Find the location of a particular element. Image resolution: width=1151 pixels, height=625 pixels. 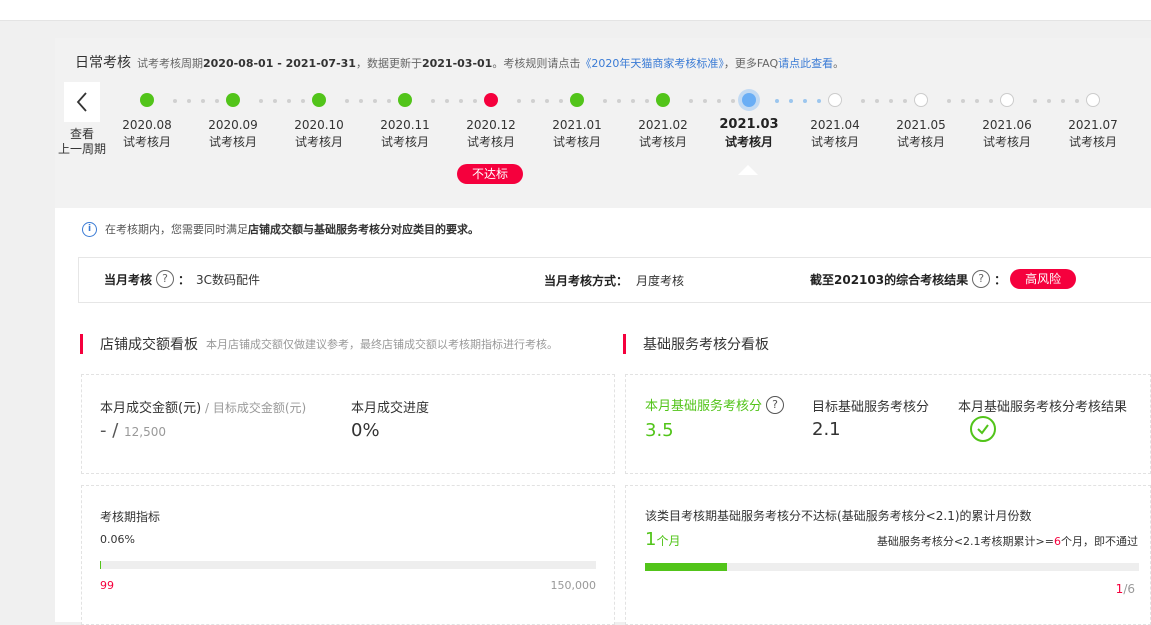

faq-suffix: 。 is located at coordinates (838, 63).